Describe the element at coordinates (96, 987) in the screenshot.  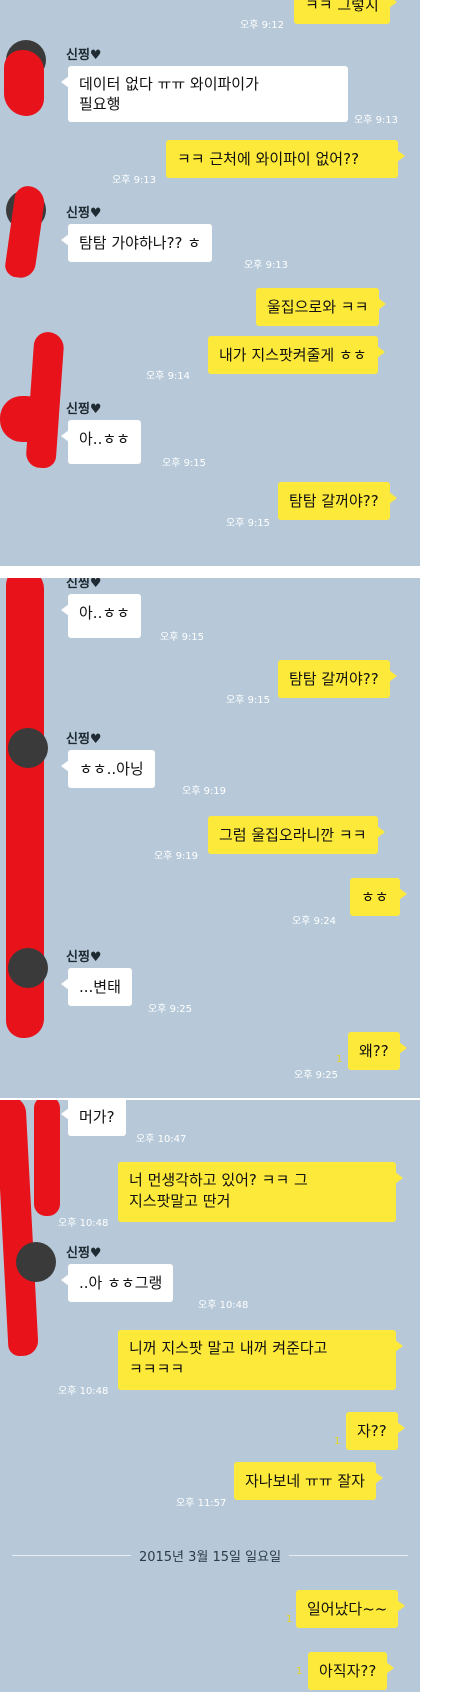
I see `message-bubble-other: ...변태` at that location.